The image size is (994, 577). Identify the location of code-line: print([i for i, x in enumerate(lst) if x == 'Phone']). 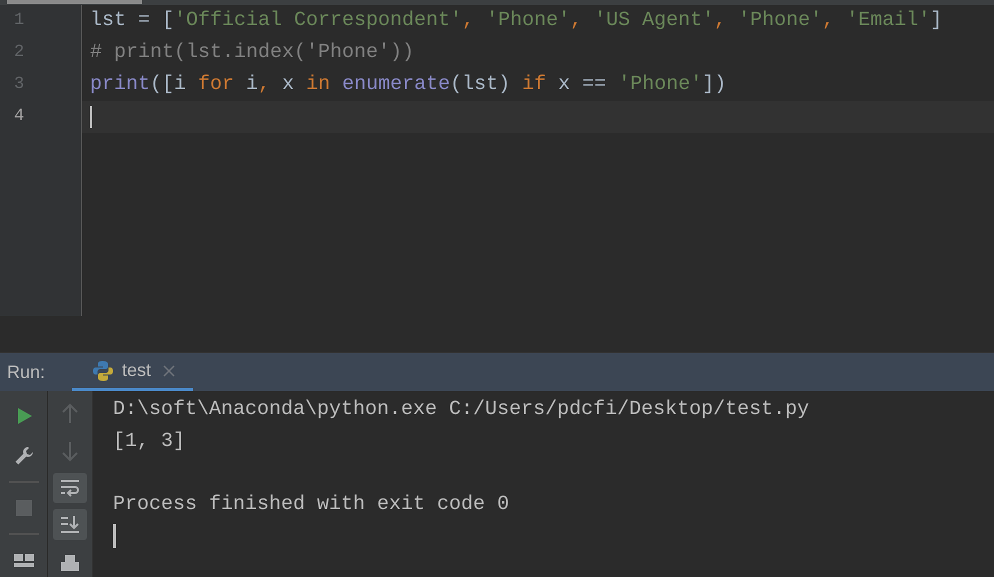
(408, 85).